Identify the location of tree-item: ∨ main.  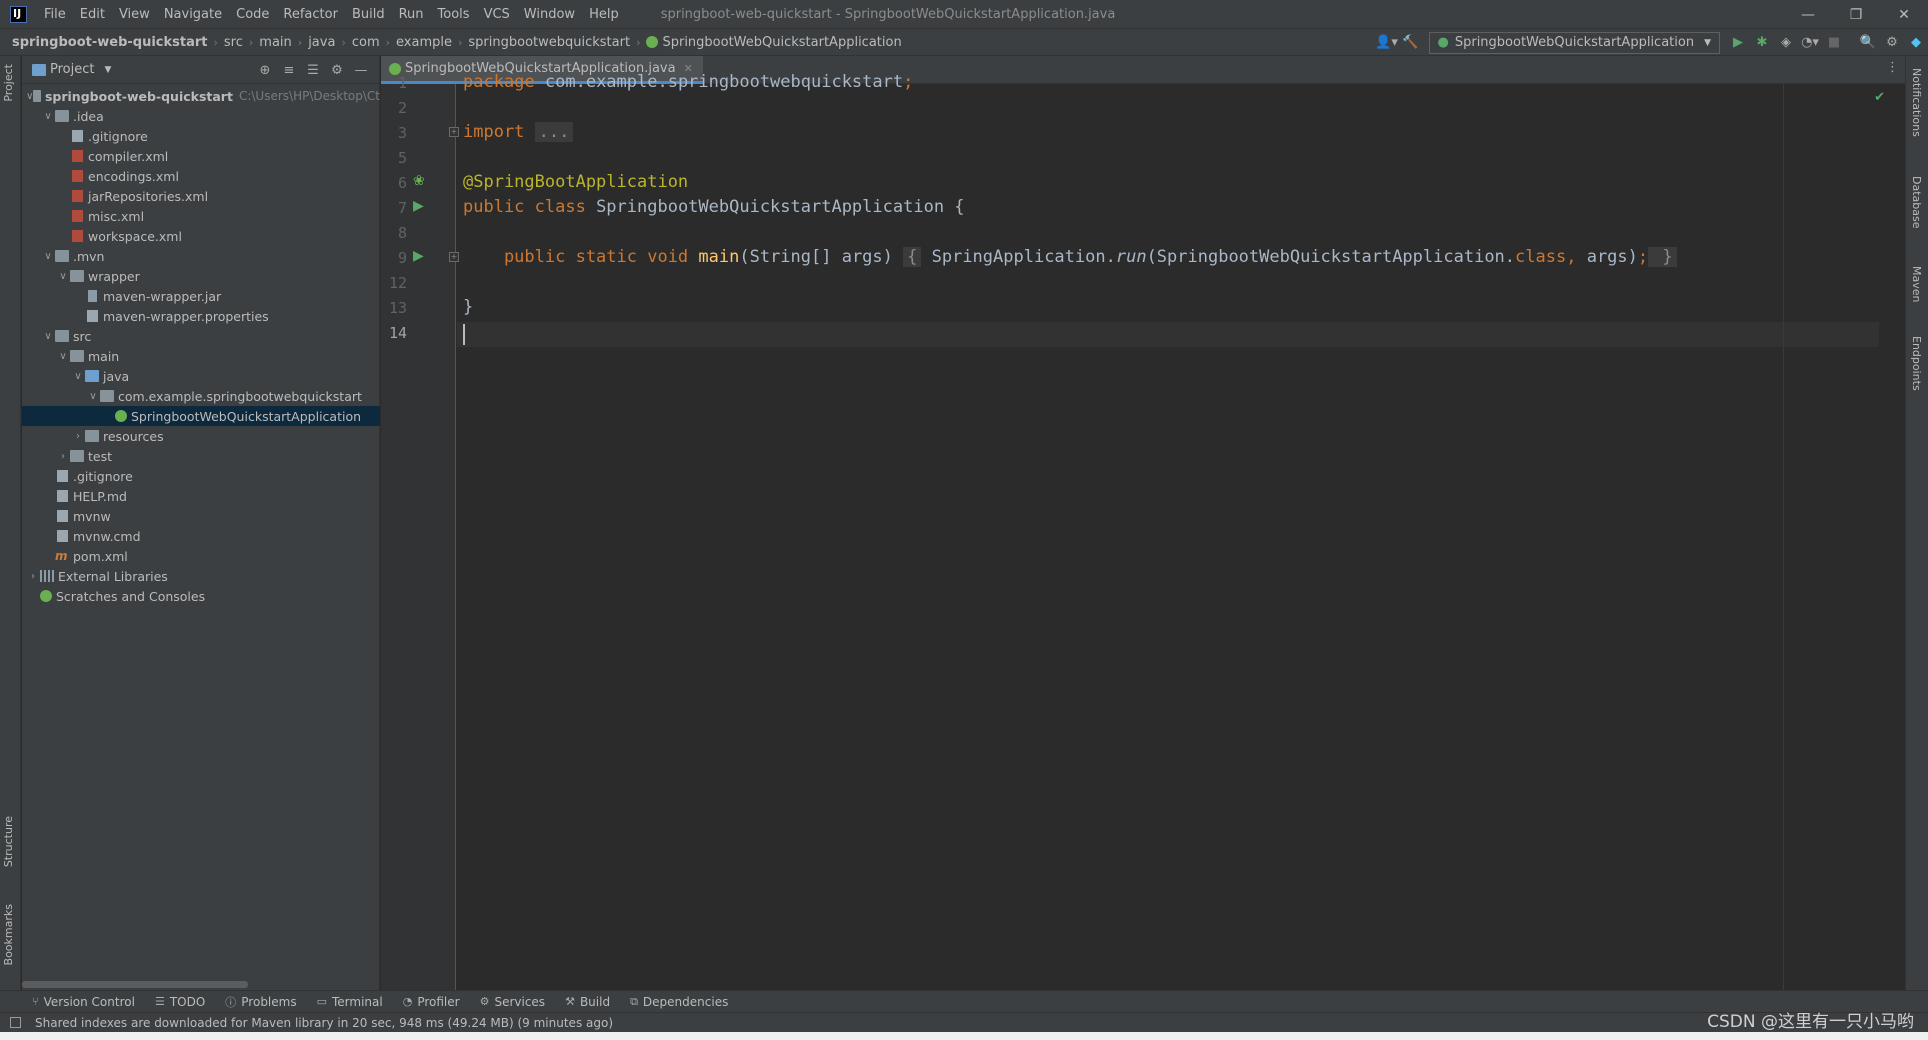
(201, 356).